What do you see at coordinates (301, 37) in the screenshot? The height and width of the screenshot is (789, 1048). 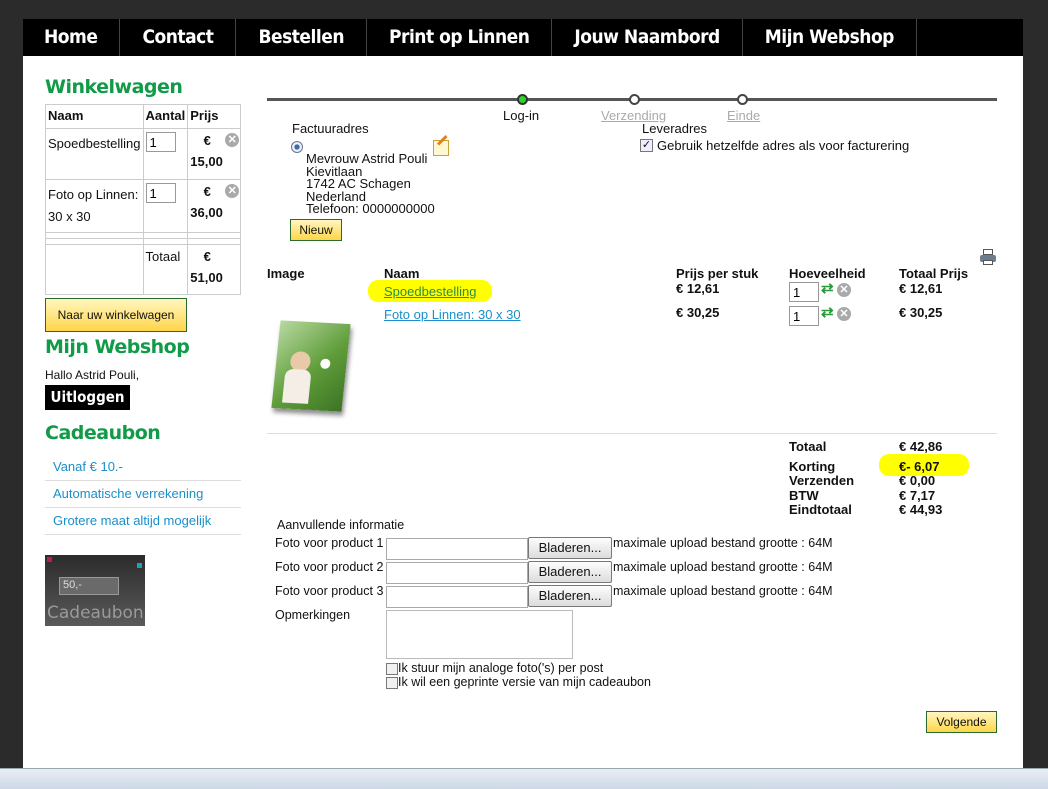 I see `nav-bestellen: Bestellen` at bounding box center [301, 37].